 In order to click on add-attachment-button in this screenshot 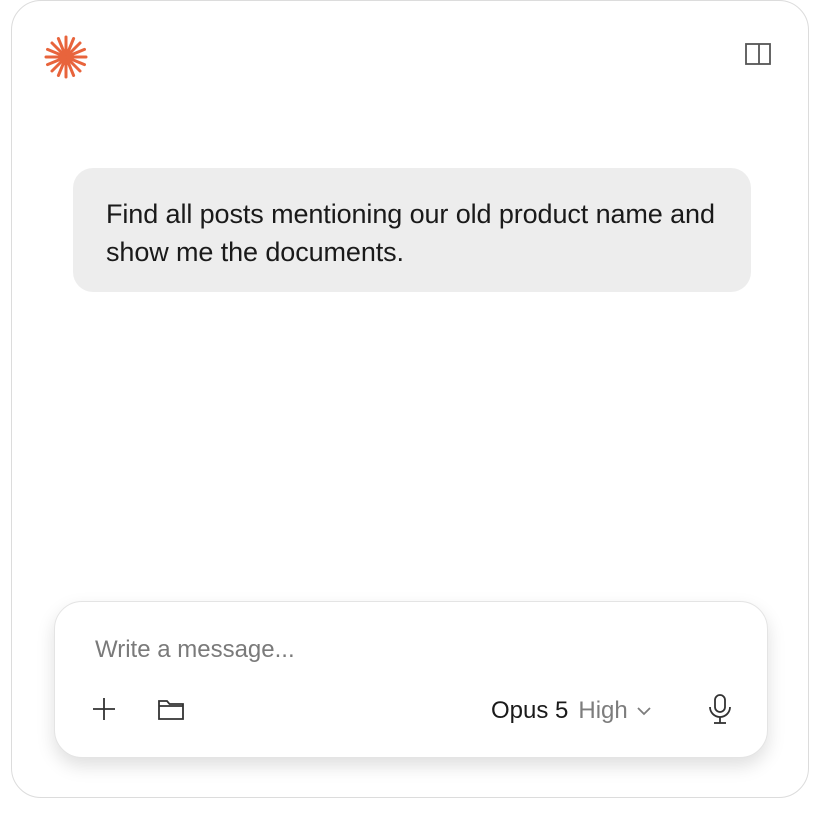, I will do `click(104, 711)`.